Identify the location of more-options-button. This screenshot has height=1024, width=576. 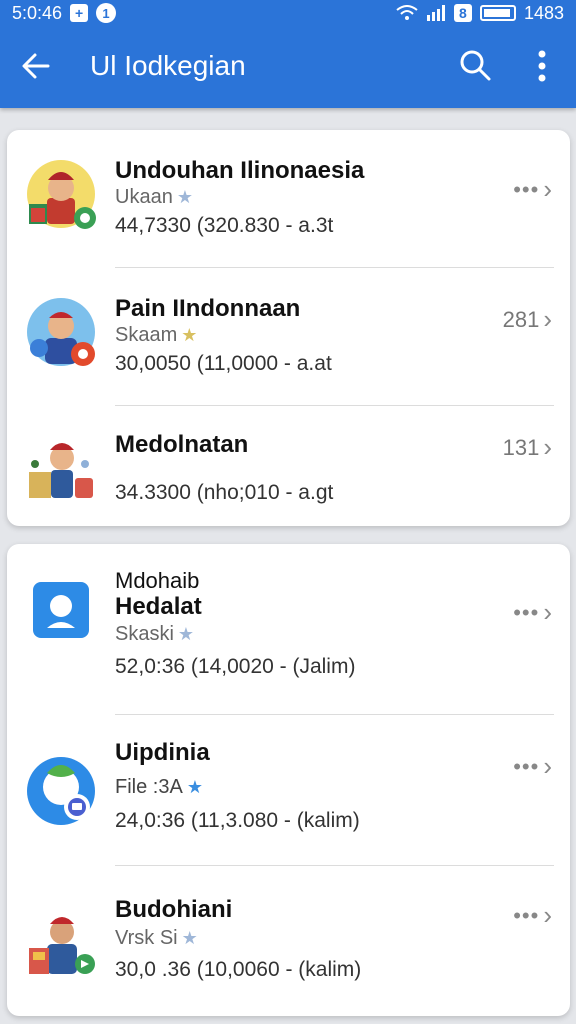
(542, 66).